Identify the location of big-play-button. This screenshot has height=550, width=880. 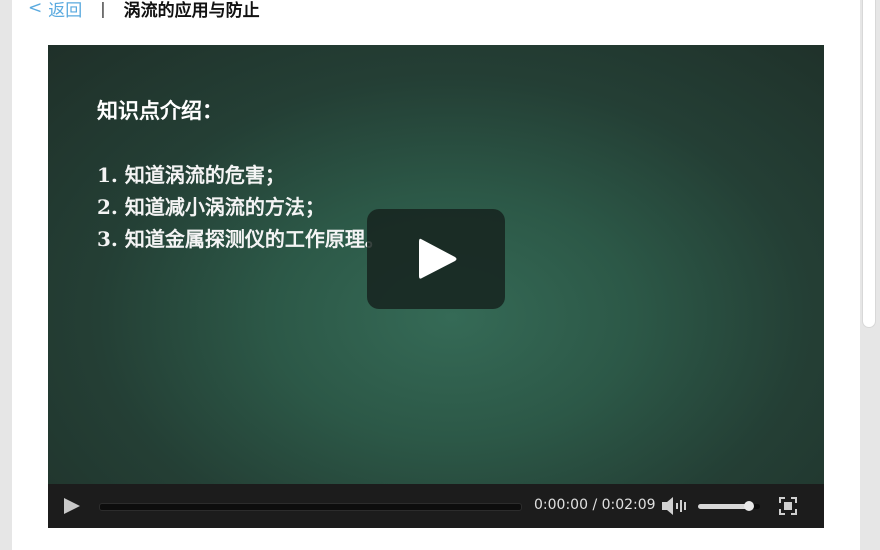
(436, 259).